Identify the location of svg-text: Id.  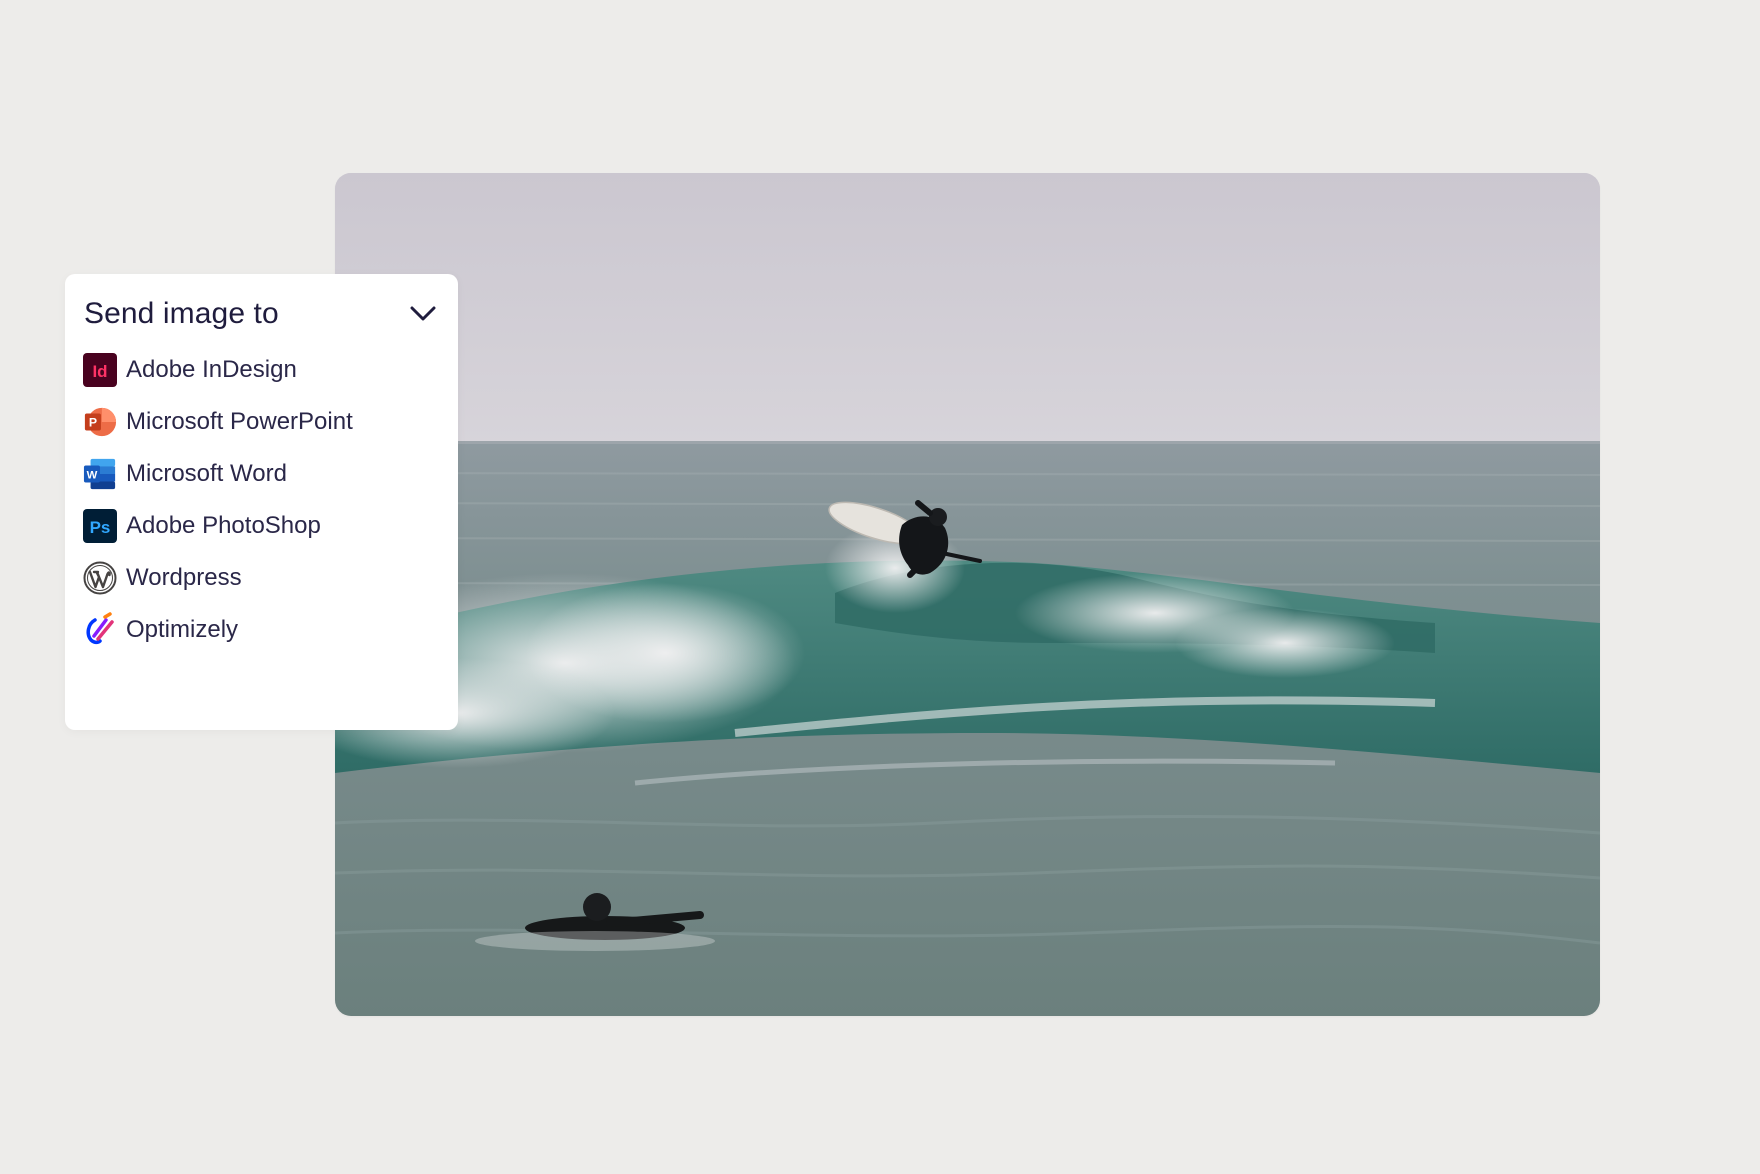
(99, 371).